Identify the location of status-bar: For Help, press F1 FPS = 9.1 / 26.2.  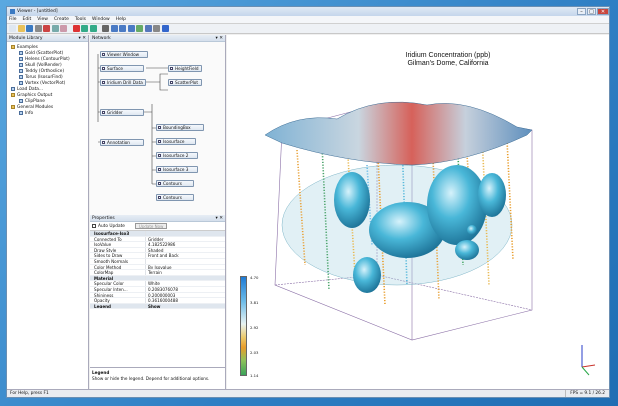
(308, 393).